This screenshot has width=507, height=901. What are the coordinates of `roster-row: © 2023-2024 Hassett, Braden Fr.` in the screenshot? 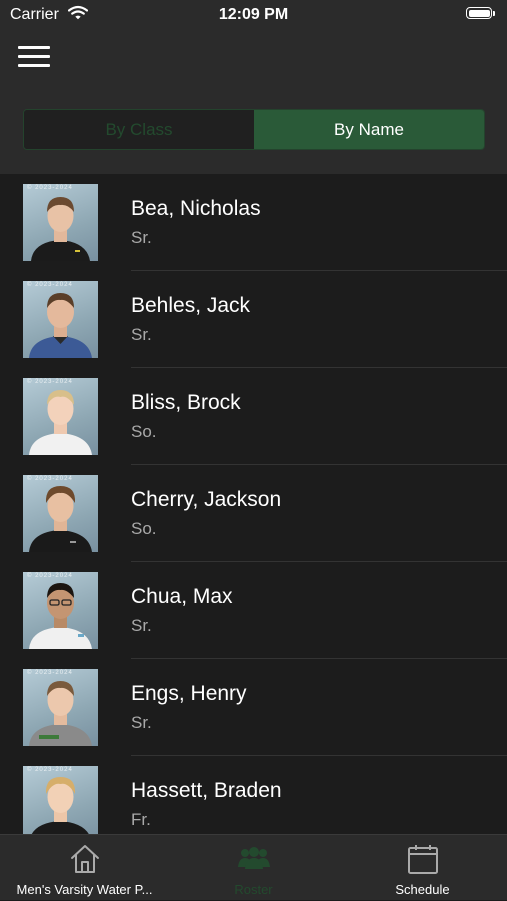 It's located at (253, 795).